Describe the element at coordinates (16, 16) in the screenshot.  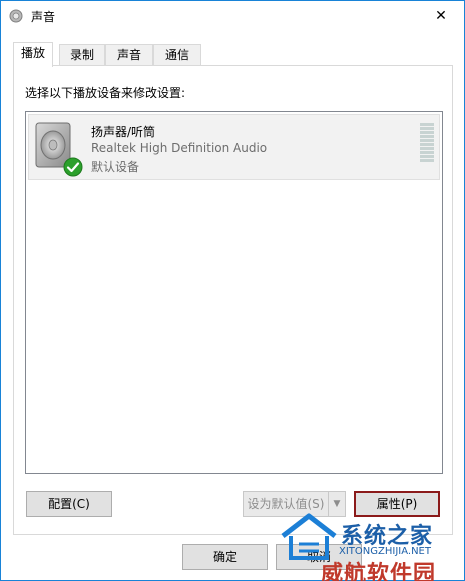
I see `speaker-title-icon` at that location.